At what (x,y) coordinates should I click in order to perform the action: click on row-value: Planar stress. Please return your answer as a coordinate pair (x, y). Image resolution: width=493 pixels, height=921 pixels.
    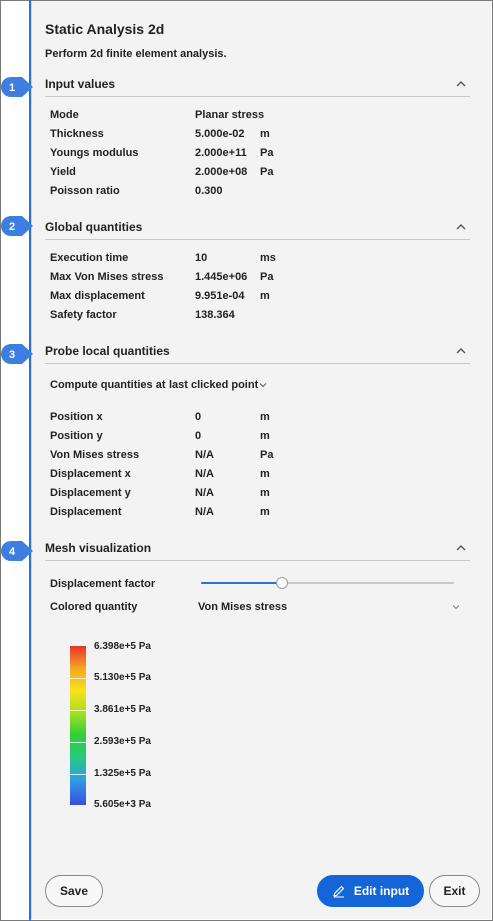
    Looking at the image, I should click on (230, 115).